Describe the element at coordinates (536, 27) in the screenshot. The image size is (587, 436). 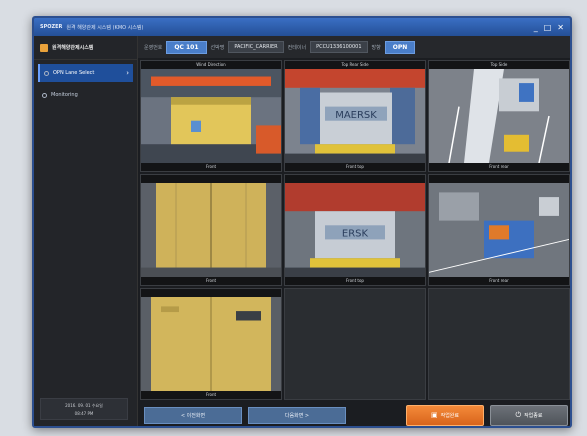
I see `minimize-icon: _` at that location.